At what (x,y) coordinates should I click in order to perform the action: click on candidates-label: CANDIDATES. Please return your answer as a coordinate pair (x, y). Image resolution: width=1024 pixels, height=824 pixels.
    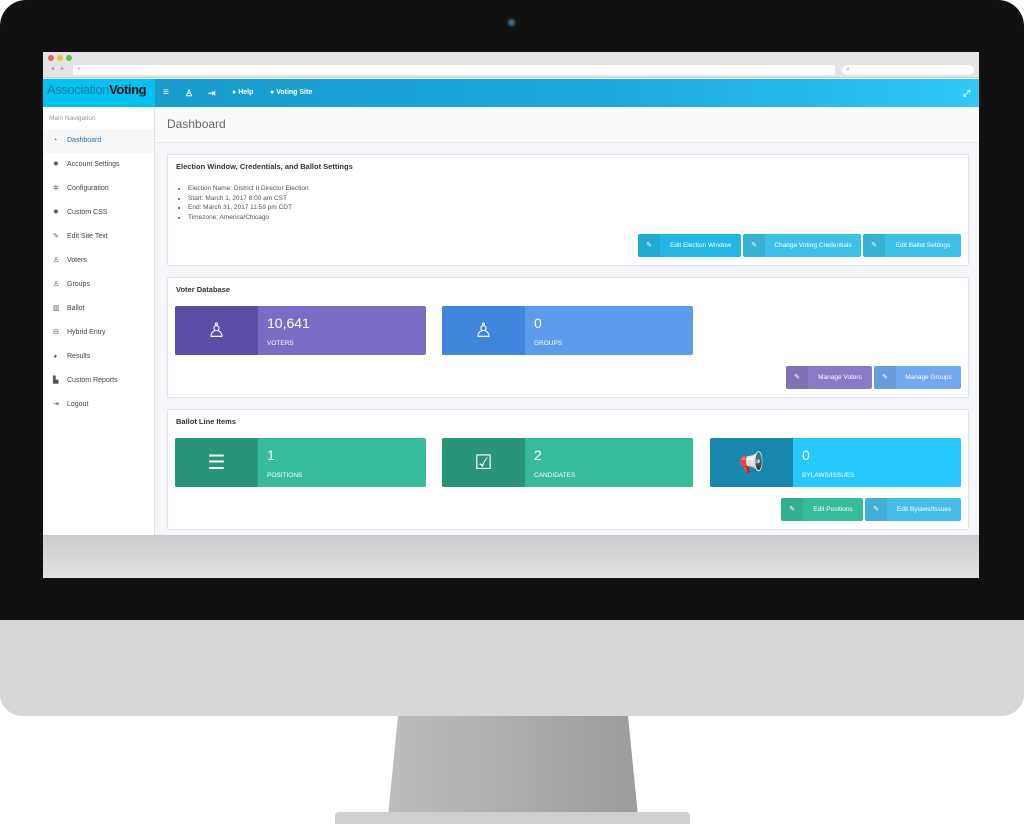
    Looking at the image, I should click on (555, 475).